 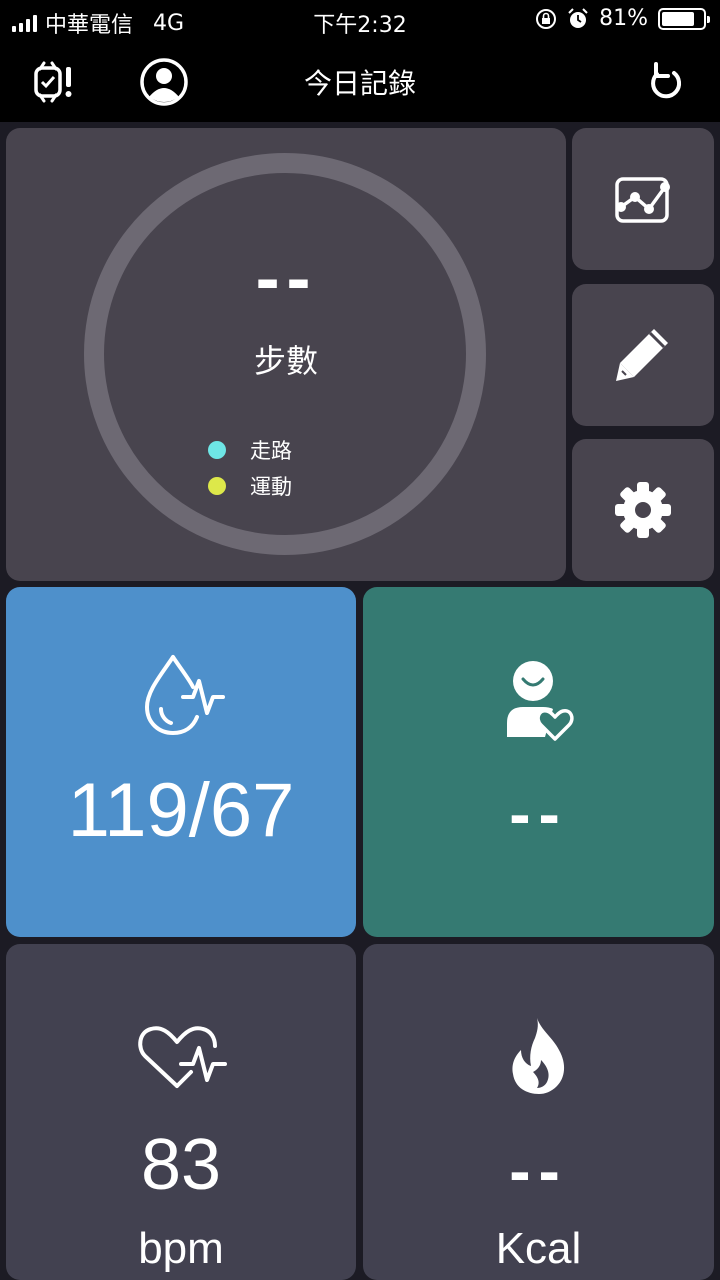 I want to click on blood-pressure-value: 119/67, so click(x=181, y=810).